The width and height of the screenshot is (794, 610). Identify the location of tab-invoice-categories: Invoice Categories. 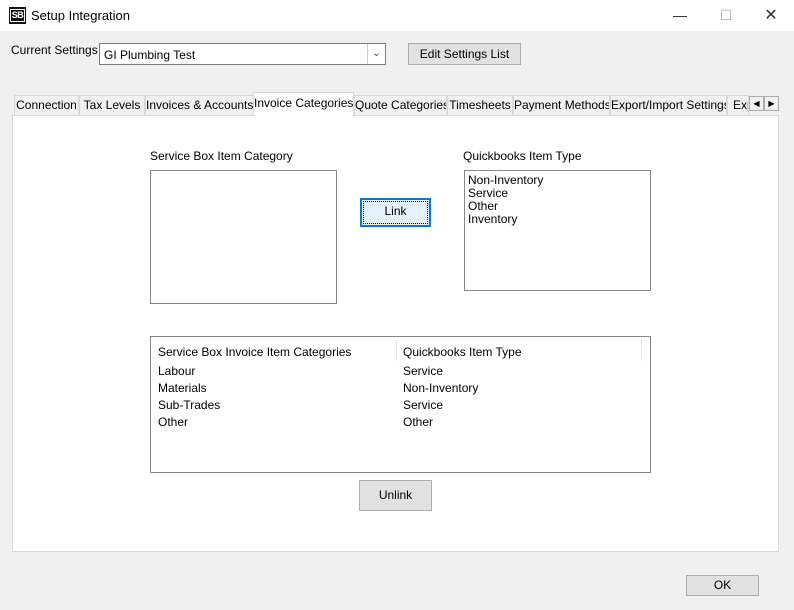
(303, 104).